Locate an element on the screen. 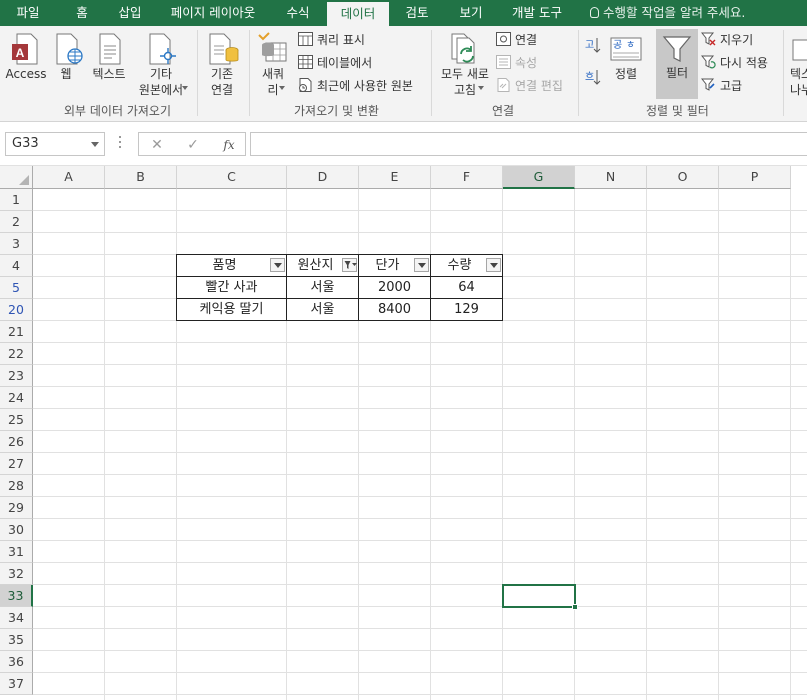  column-header-o: O is located at coordinates (683, 177).